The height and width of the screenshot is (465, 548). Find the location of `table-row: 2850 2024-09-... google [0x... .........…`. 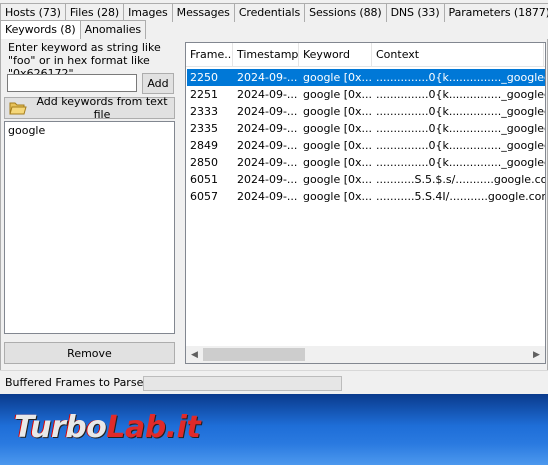

table-row: 2850 2024-09-... google [0x... .........… is located at coordinates (366, 162).